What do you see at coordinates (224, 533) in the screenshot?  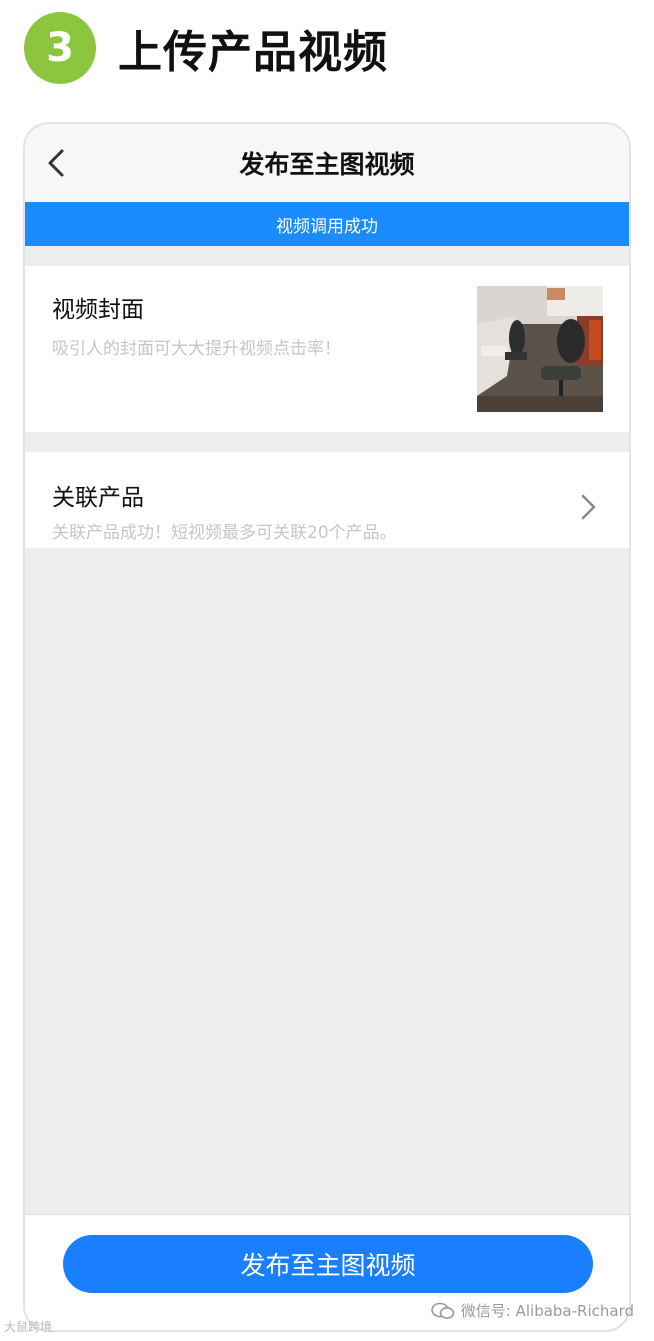 I see `related-products-status: 关联产品成功！短视频最多可关联20个产品。` at bounding box center [224, 533].